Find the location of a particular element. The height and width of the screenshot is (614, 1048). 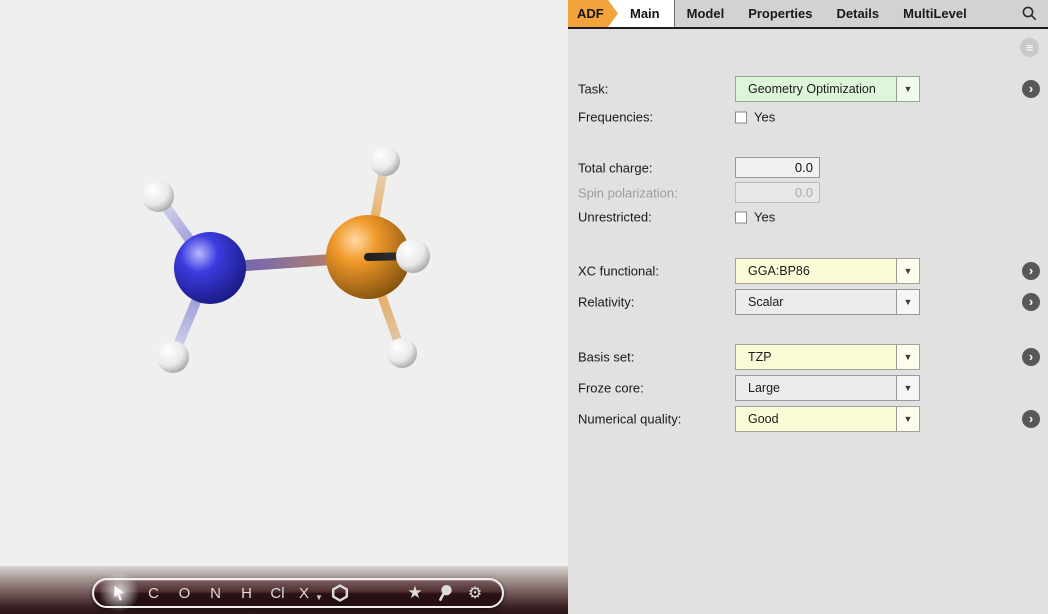

ring-tool-button is located at coordinates (340, 593).